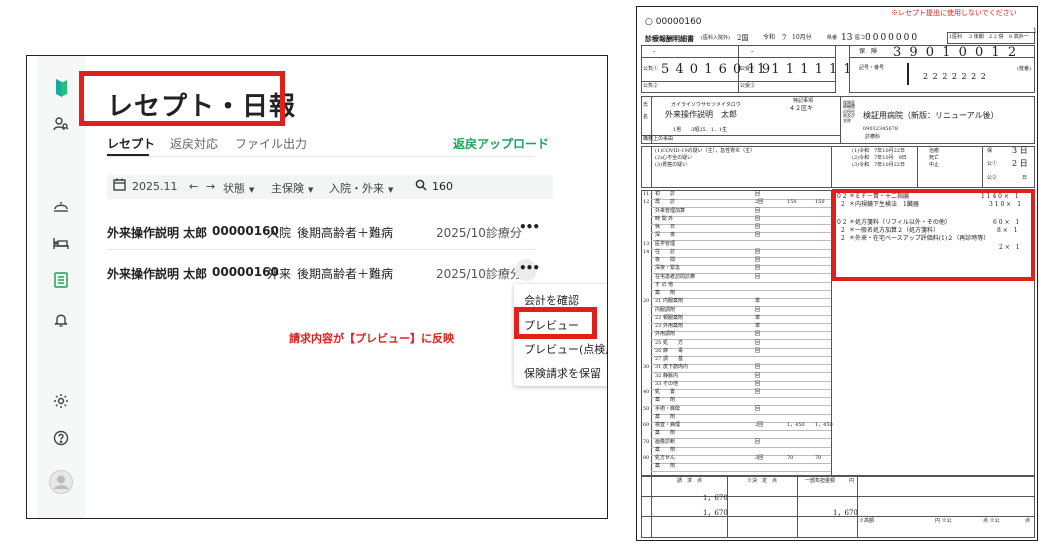 This screenshot has height=546, width=1044. What do you see at coordinates (646, 408) in the screenshot?
I see `item-code: 50` at bounding box center [646, 408].